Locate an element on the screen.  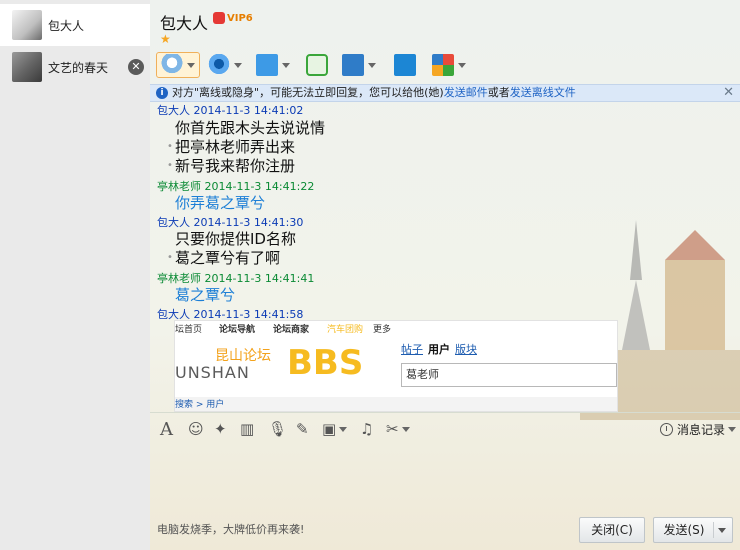
logo-bbs: BBS is located at coordinates (325, 363).